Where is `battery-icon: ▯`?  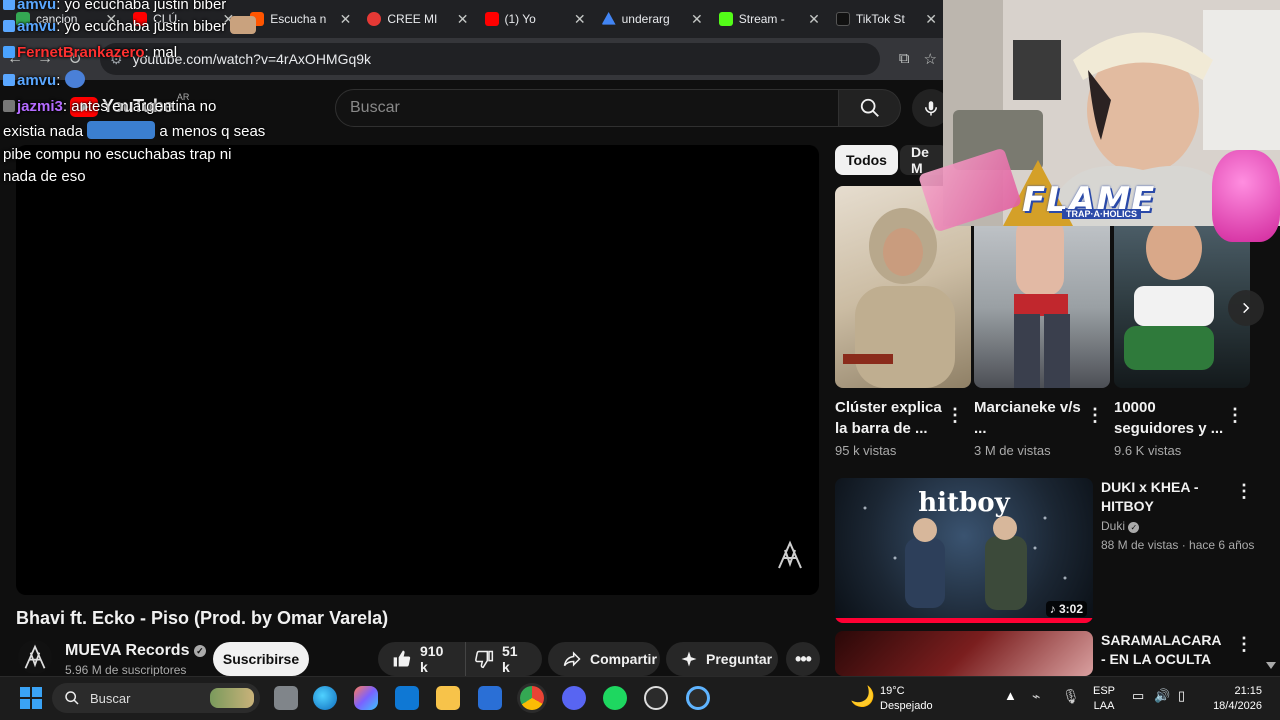 battery-icon: ▯ is located at coordinates (1181, 696).